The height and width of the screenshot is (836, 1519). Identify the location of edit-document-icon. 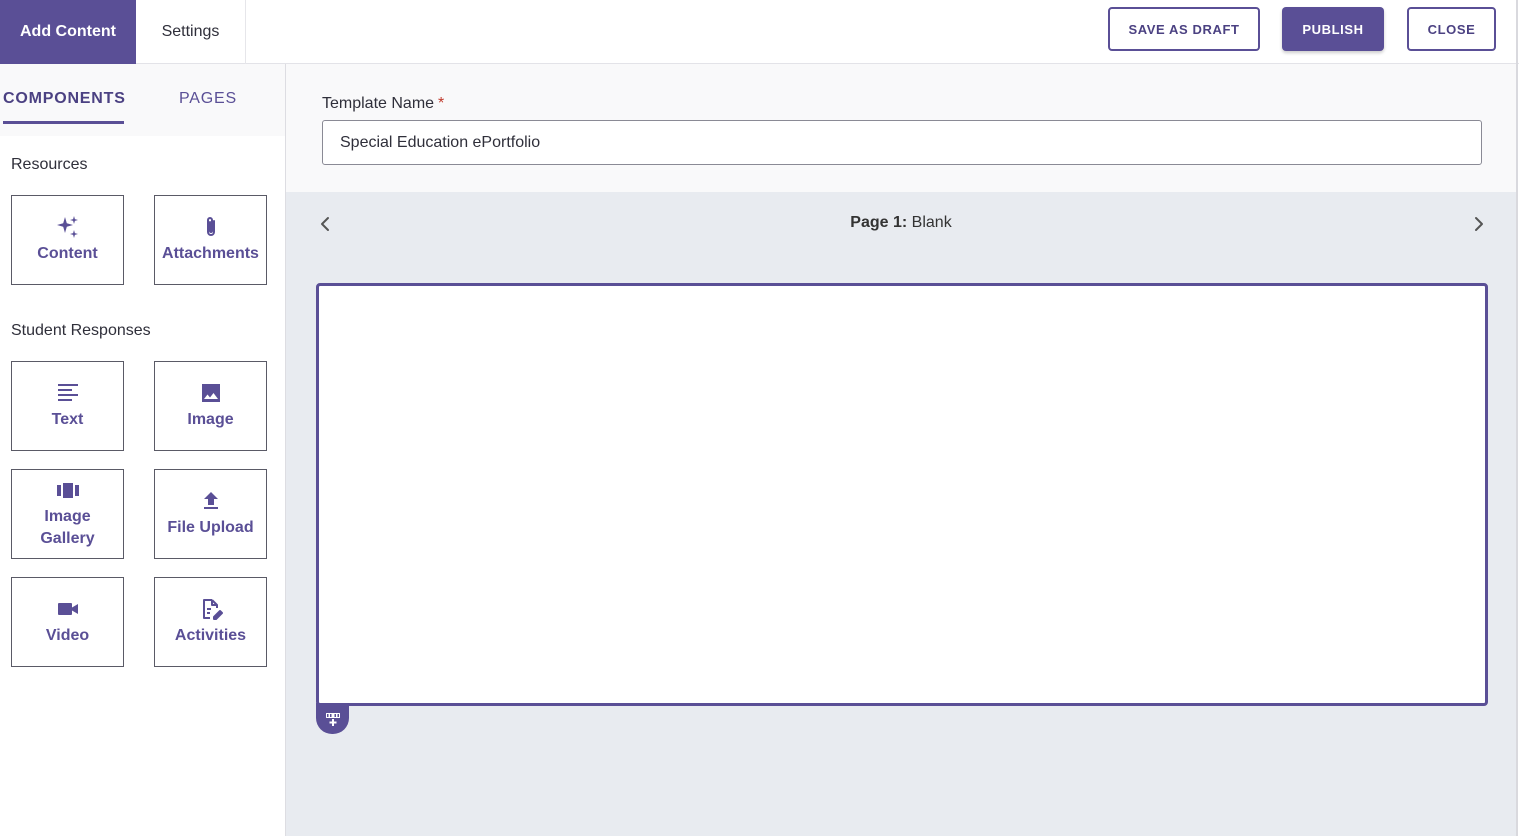
(211, 609).